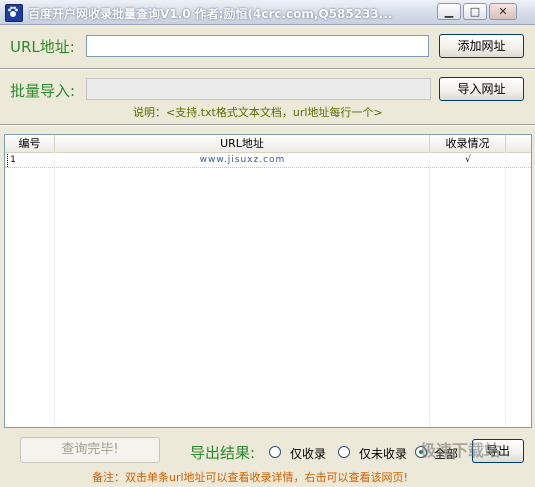 This screenshot has height=487, width=535. Describe the element at coordinates (90, 450) in the screenshot. I see `query-button: 查询完毕!` at that location.